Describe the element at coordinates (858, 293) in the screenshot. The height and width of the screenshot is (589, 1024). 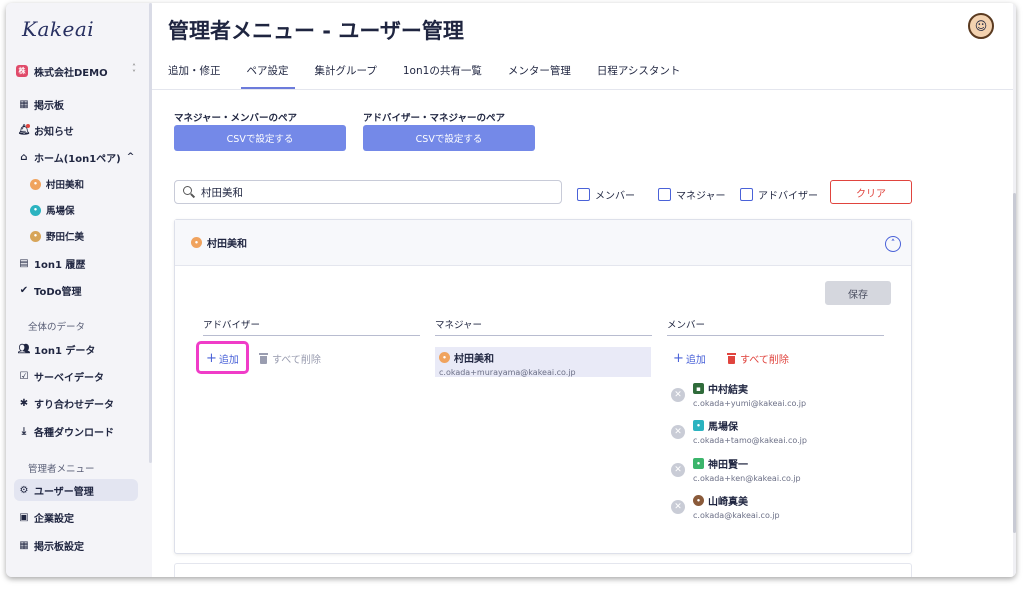
I see `save-button: 保存` at that location.